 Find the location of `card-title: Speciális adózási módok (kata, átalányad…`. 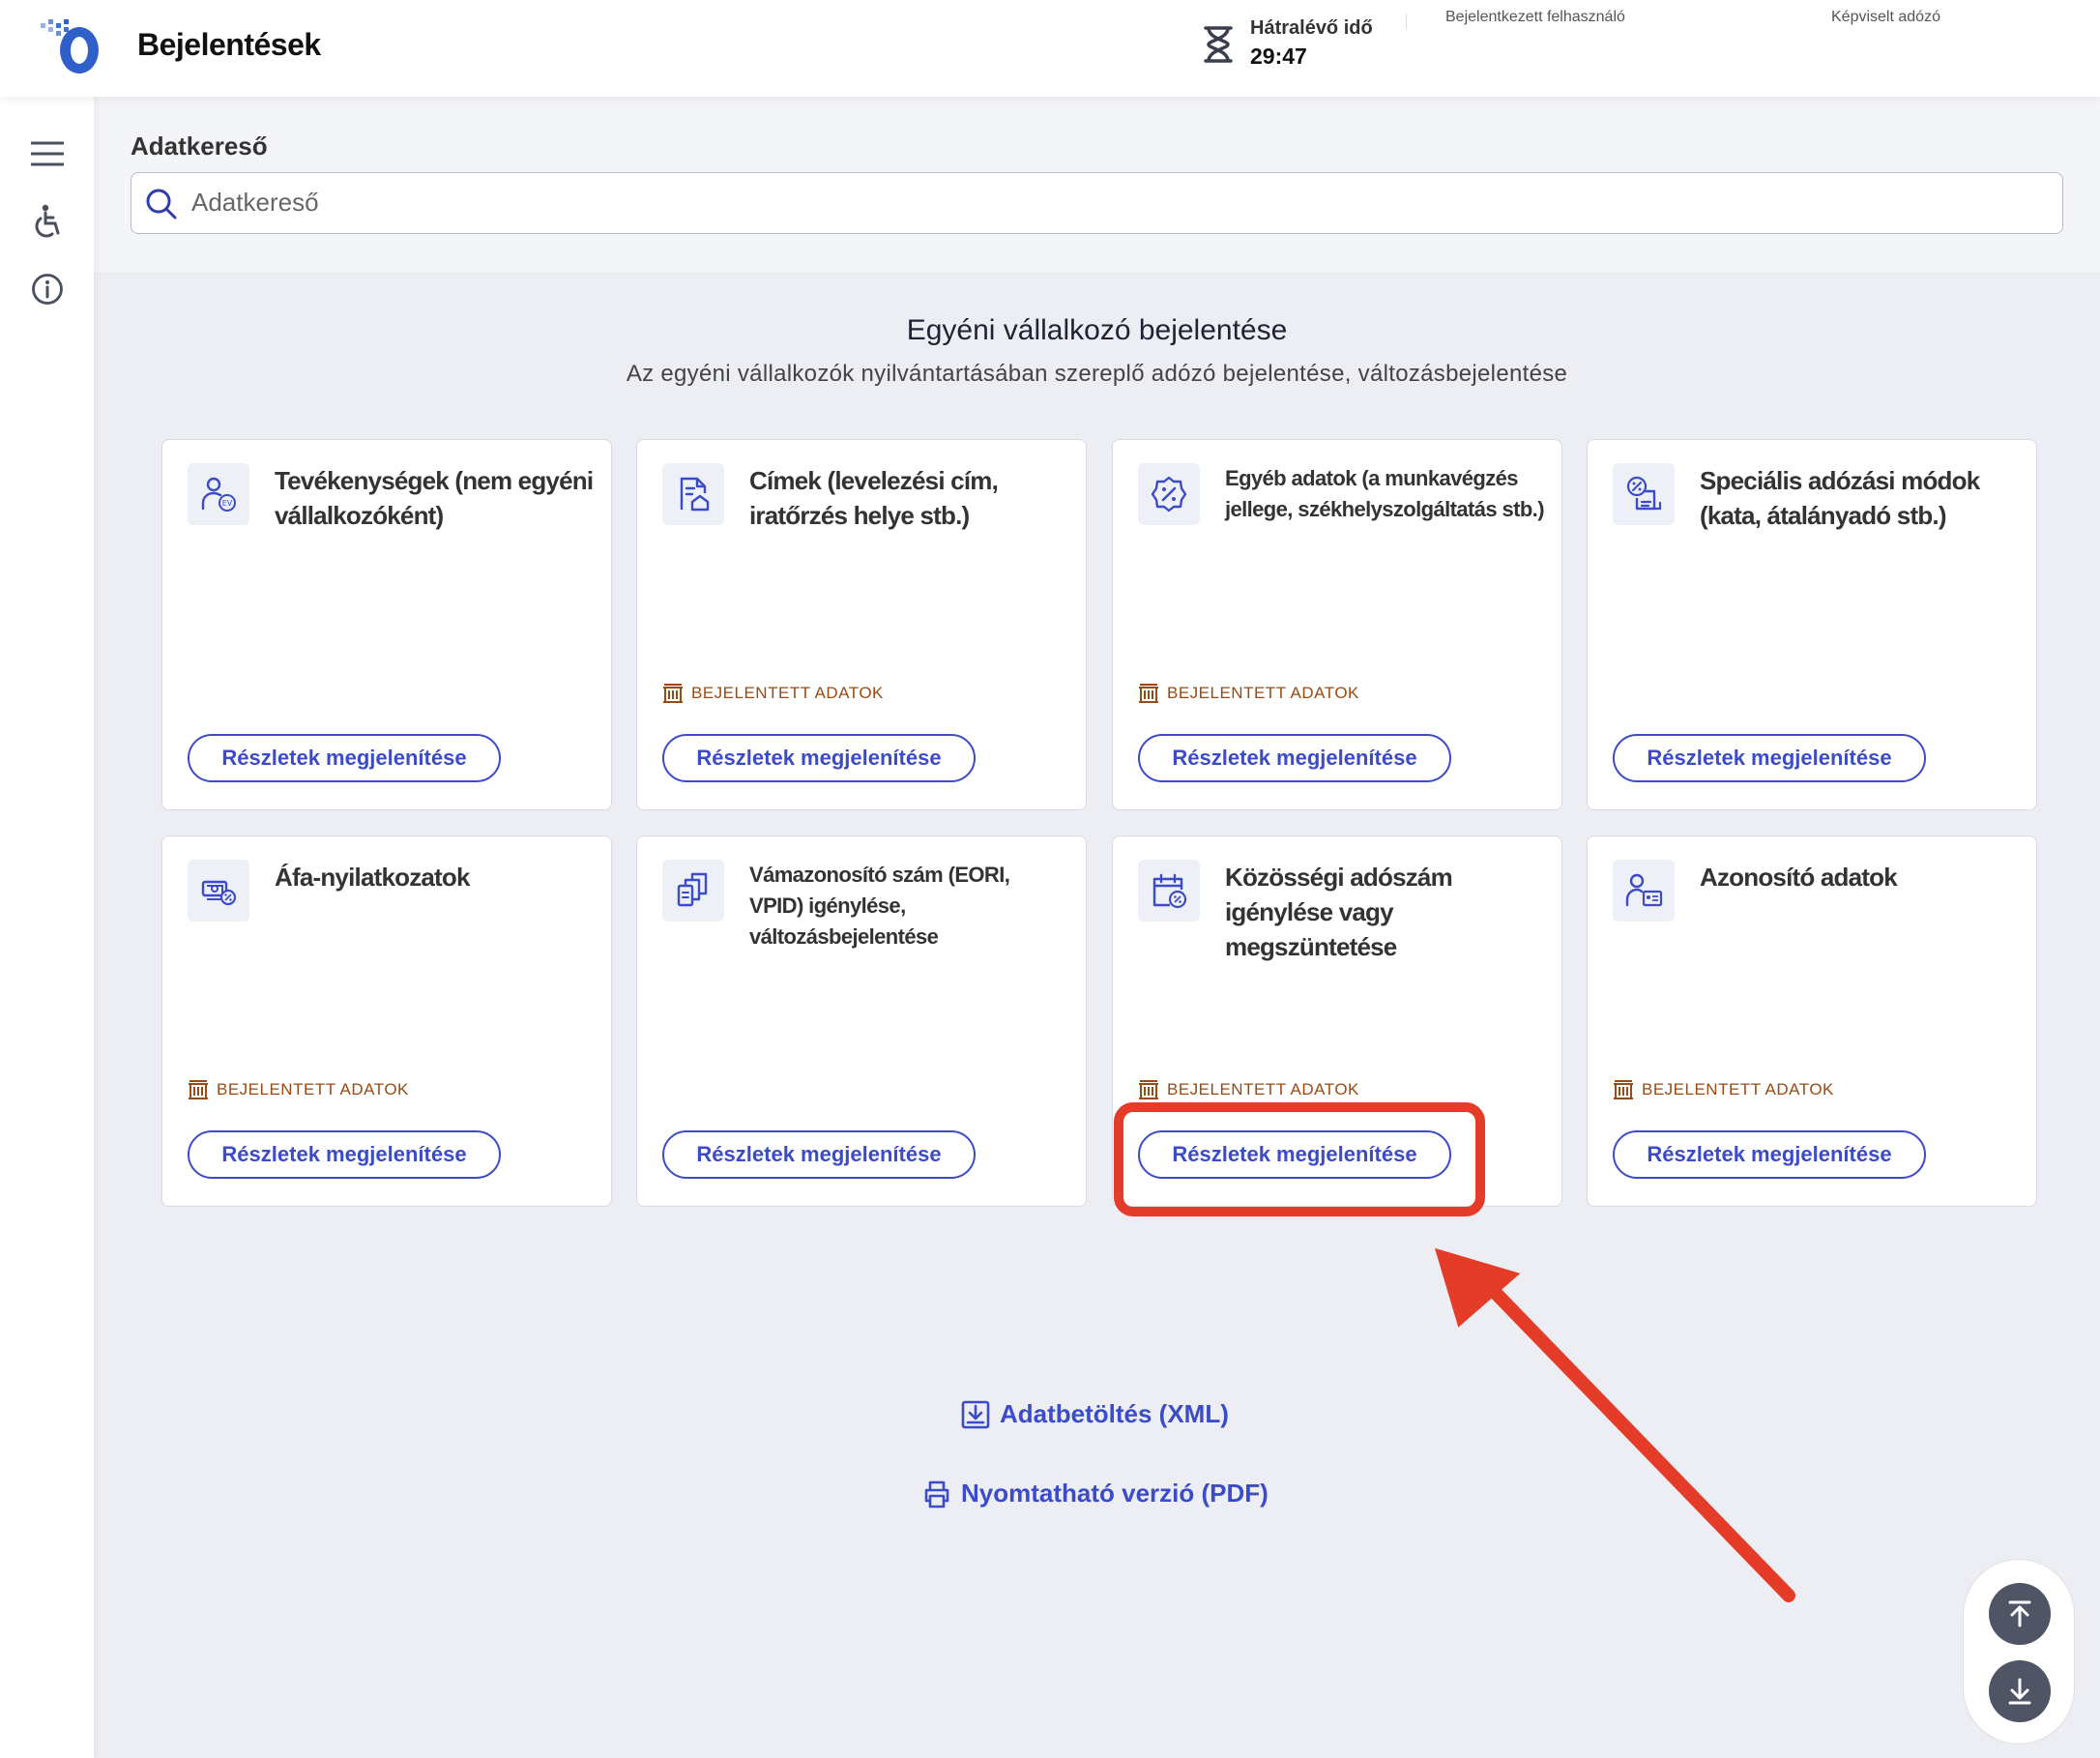

card-title: Speciális adózási módok (kata, átalányad… is located at coordinates (1840, 498).